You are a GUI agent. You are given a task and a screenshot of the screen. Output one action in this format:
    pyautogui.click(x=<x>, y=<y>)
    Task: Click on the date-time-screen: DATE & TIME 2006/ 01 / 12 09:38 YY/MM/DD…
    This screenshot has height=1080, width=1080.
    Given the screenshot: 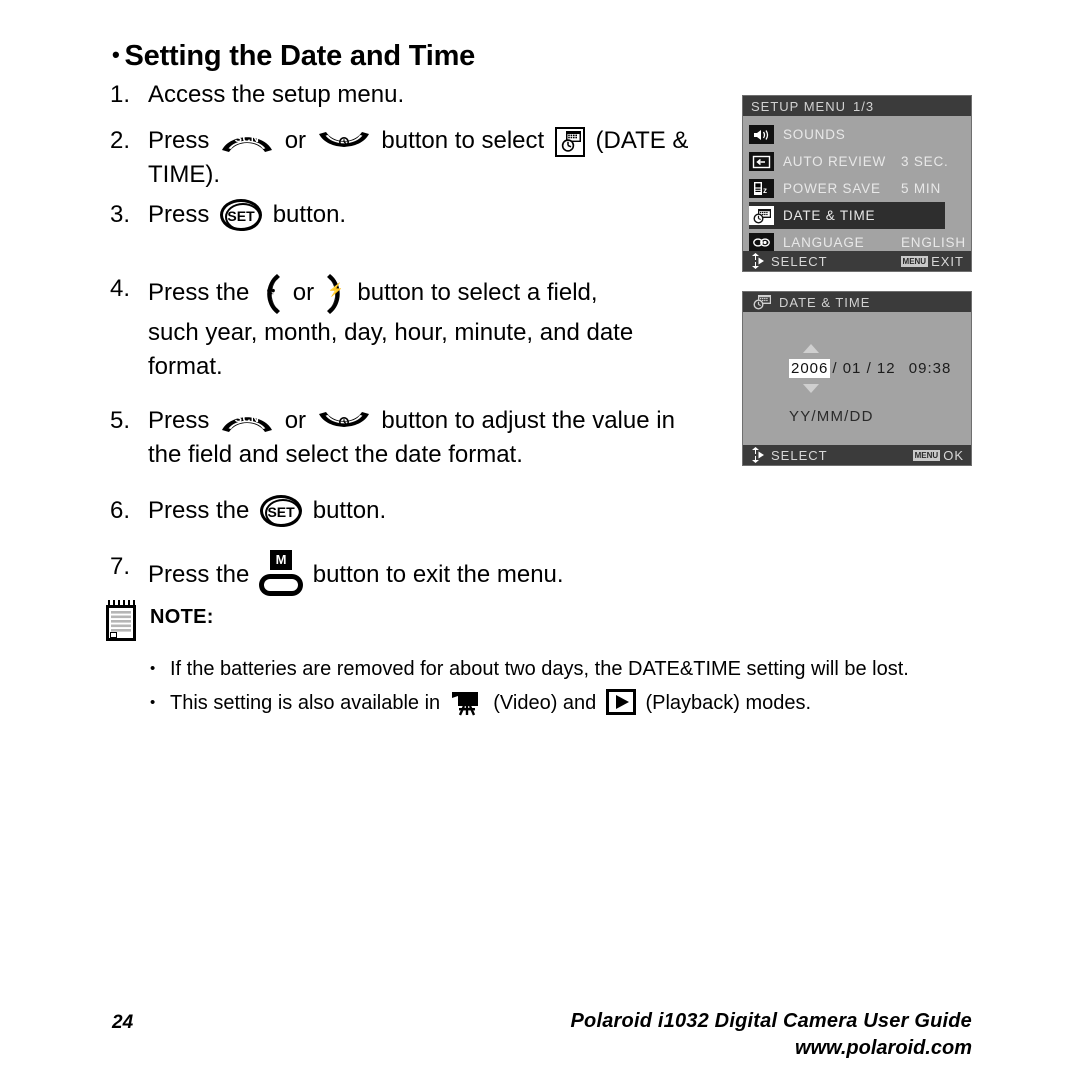 What is the action you would take?
    pyautogui.click(x=857, y=378)
    